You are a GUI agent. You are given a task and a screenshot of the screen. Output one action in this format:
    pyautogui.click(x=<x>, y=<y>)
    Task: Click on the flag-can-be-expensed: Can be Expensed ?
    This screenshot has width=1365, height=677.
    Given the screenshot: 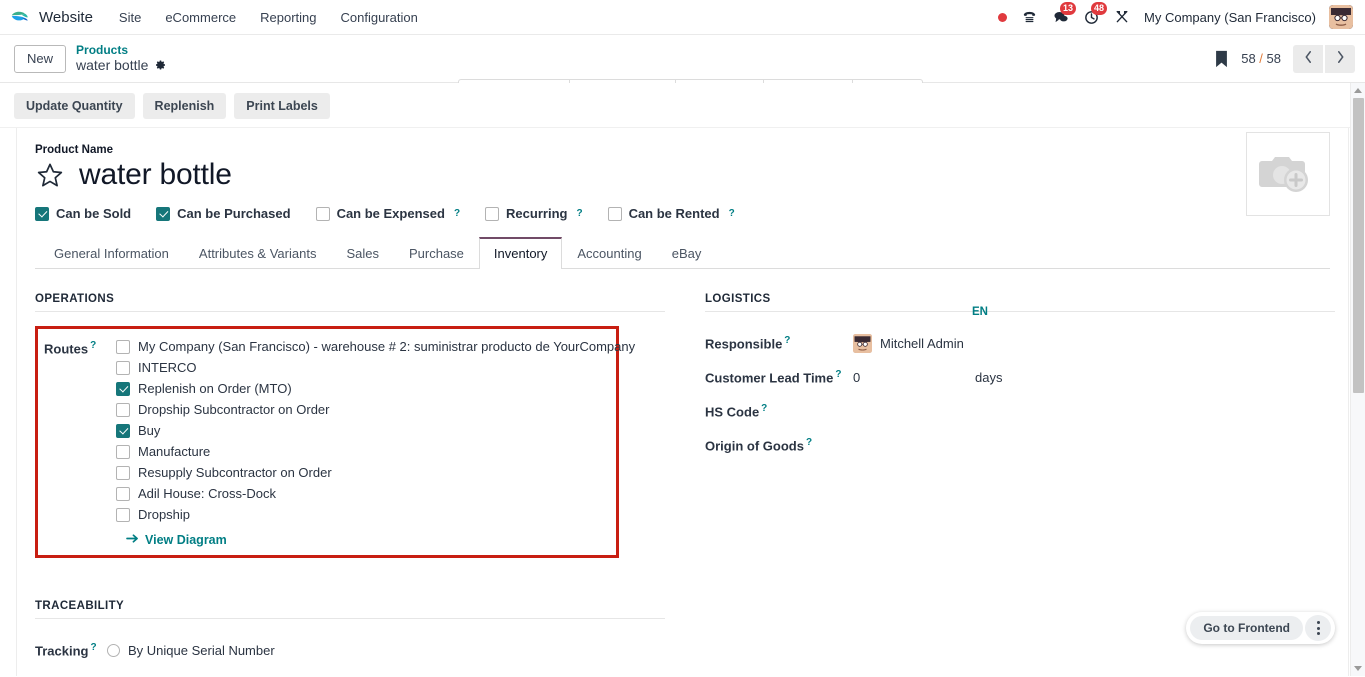 What is the action you would take?
    pyautogui.click(x=387, y=213)
    